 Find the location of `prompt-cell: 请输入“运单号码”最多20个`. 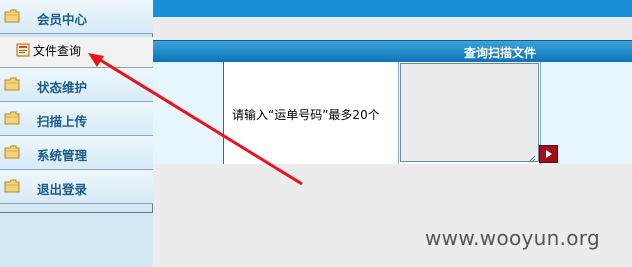

prompt-cell: 请输入“运单号码”最多20个 is located at coordinates (311, 113).